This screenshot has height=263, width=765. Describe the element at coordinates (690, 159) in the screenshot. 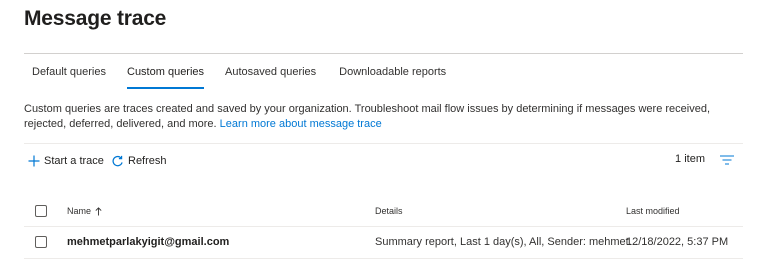

I see `item-count: 1 item` at that location.